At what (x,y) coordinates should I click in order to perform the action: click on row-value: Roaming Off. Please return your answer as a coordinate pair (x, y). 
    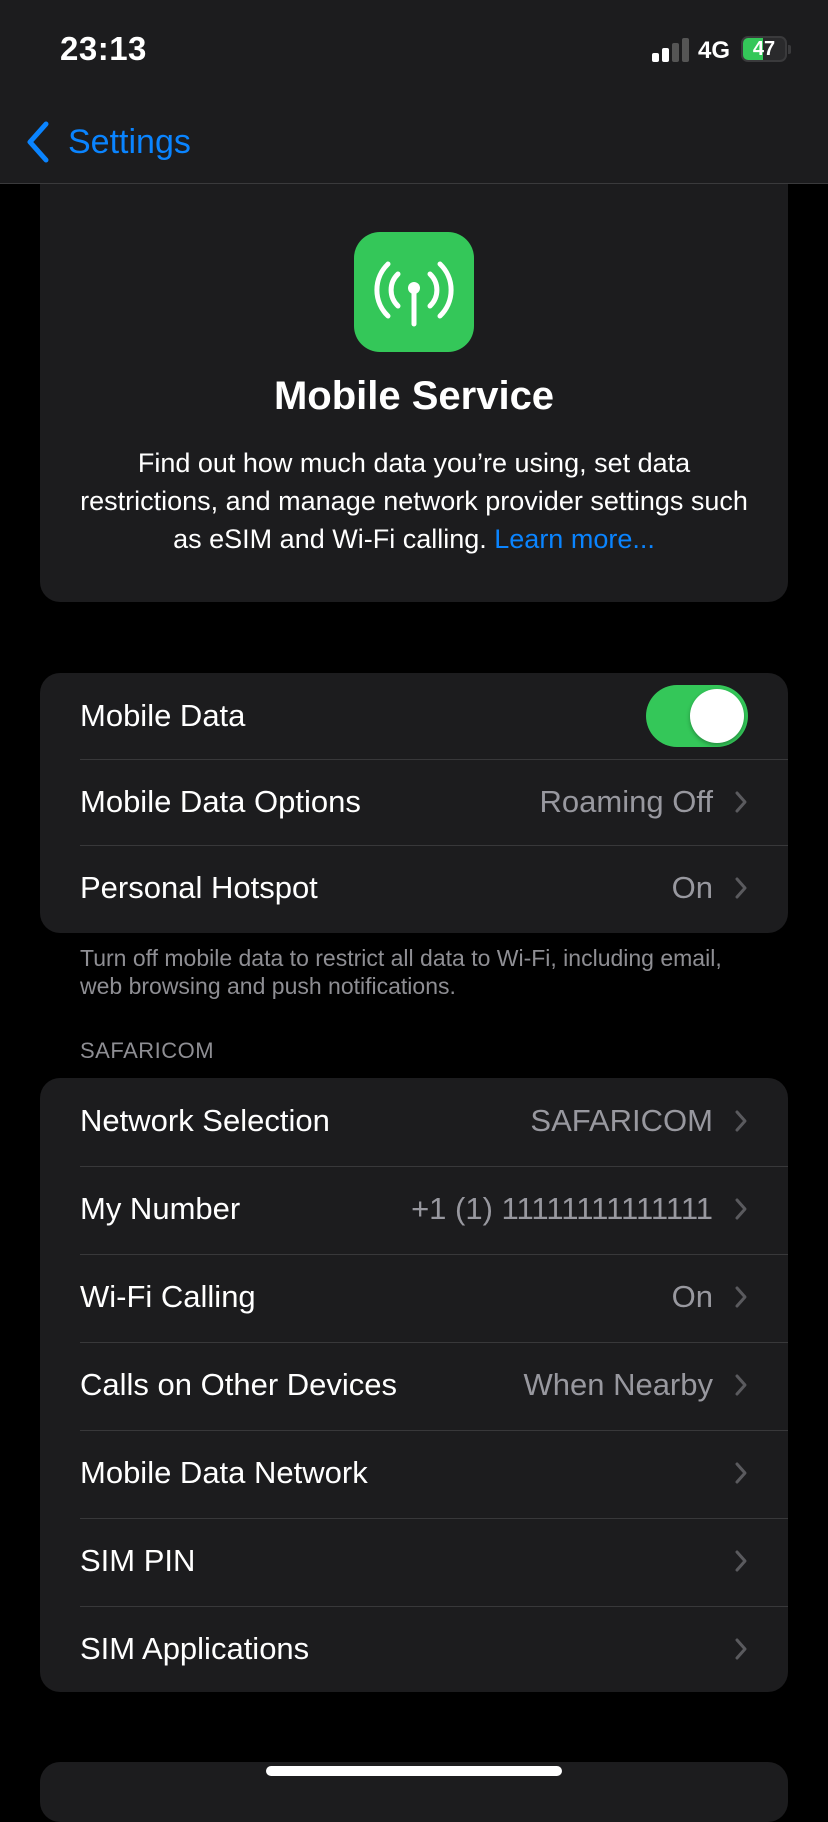
    Looking at the image, I should click on (626, 801).